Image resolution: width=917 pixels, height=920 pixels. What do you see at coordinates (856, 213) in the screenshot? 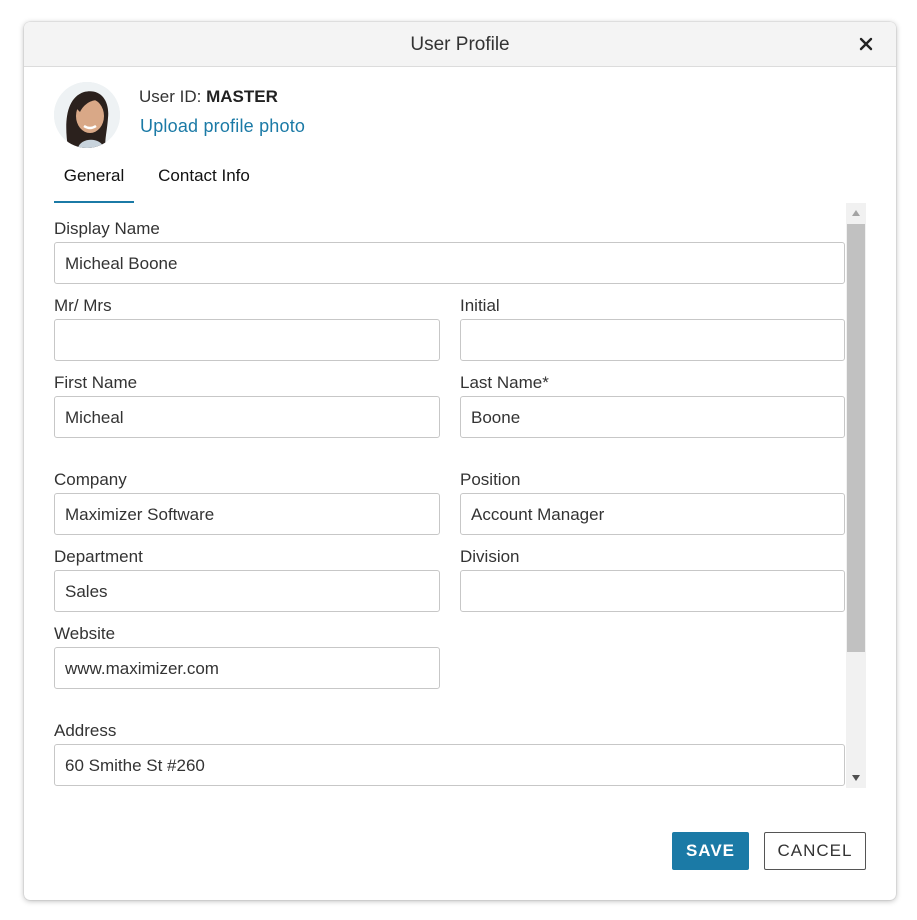
I see `scroll-up-arrow-icon` at bounding box center [856, 213].